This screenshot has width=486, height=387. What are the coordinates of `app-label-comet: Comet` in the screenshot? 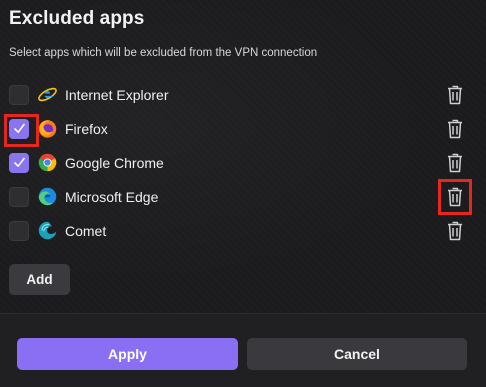 It's located at (86, 231).